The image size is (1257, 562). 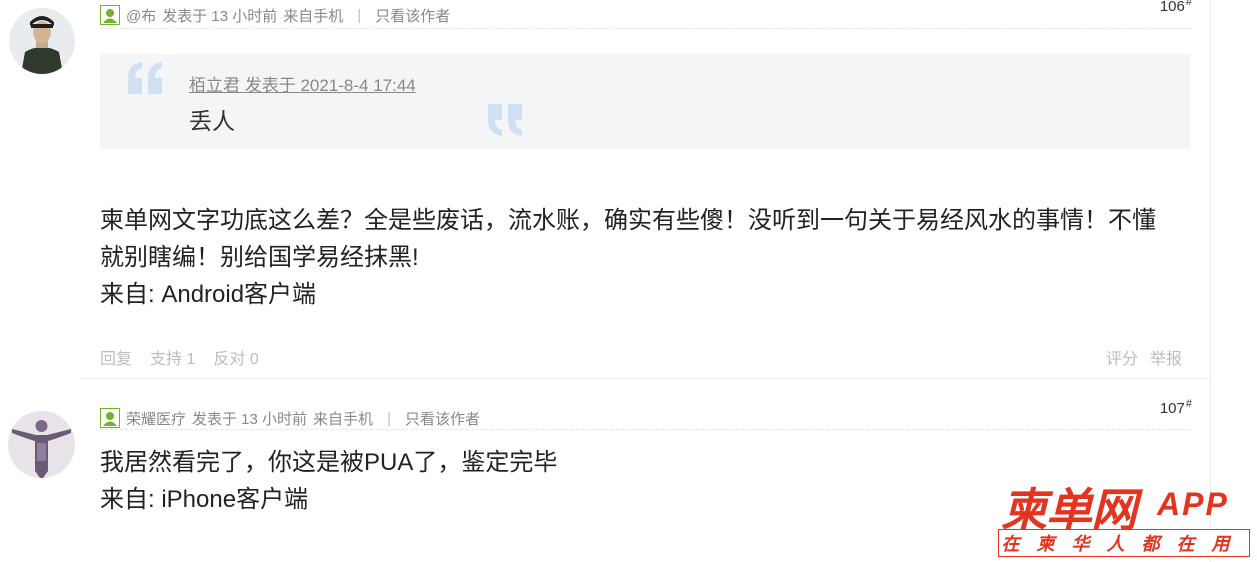 I want to click on floor-value: 106, so click(x=1172, y=7).